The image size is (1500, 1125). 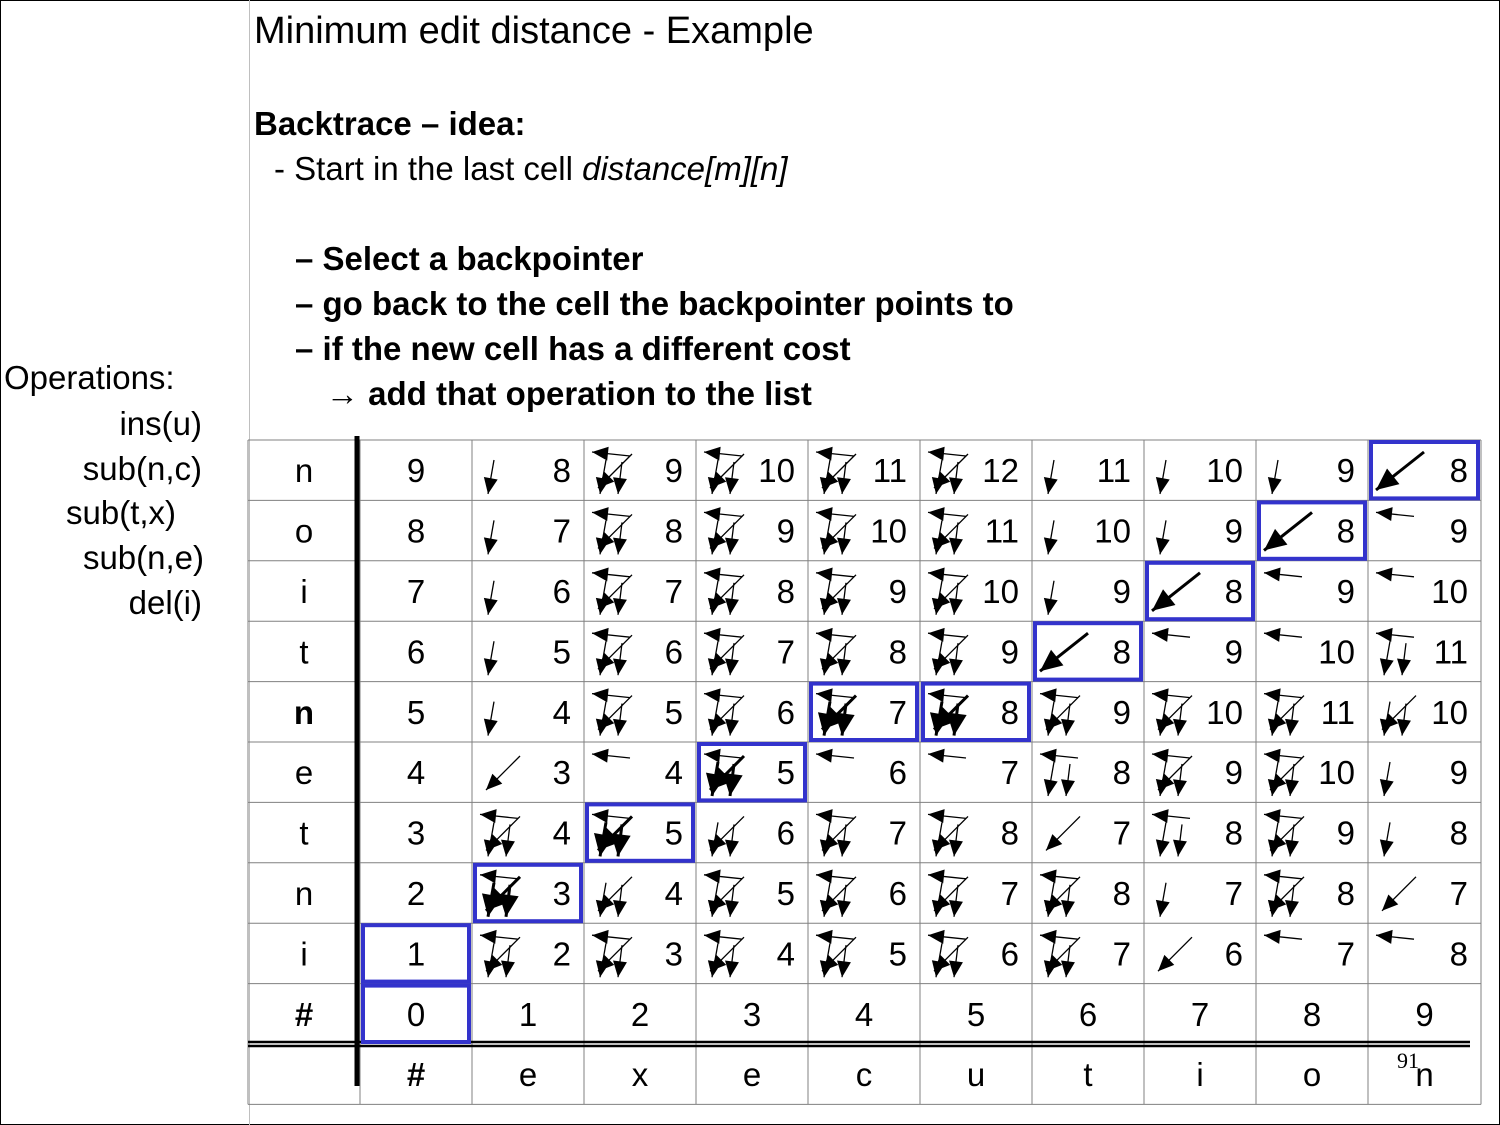 What do you see at coordinates (304, 712) in the screenshot?
I see `source-row-label: n` at bounding box center [304, 712].